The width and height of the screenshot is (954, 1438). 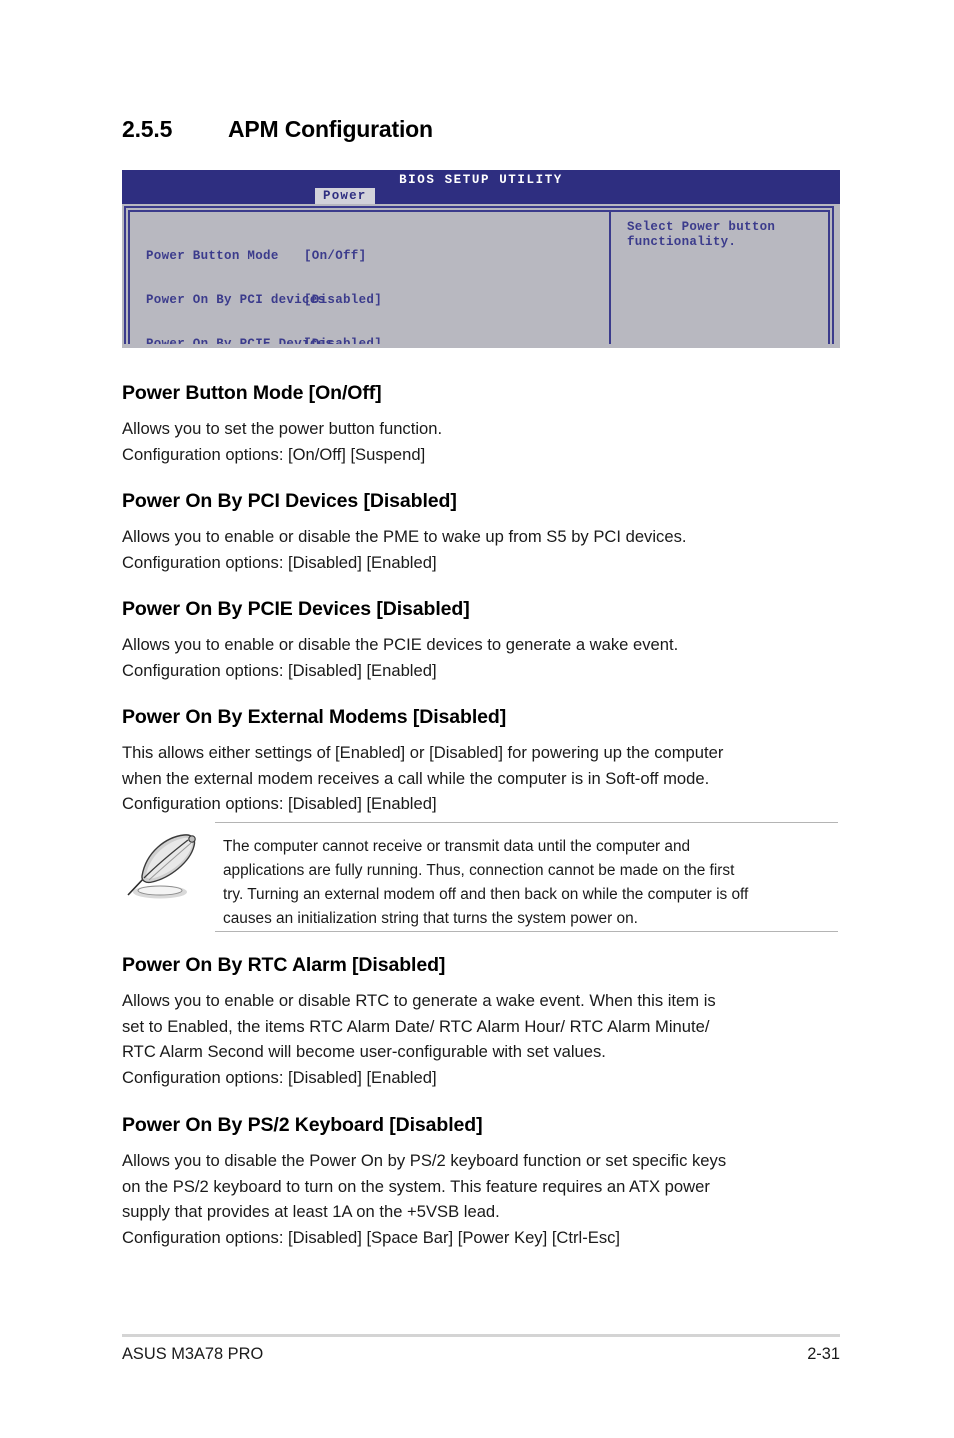 I want to click on footer-page-number: 2-31, so click(x=823, y=1354).